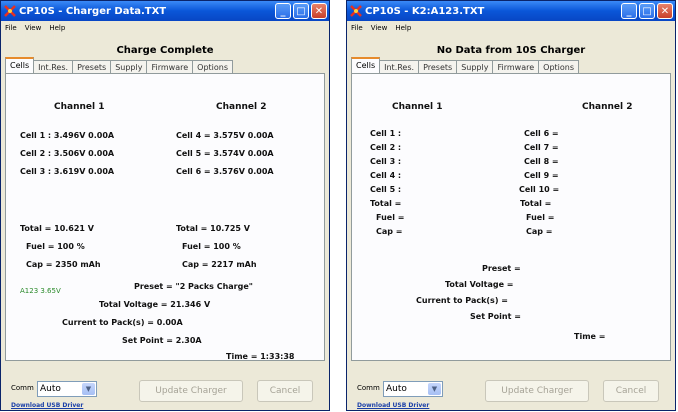  What do you see at coordinates (386, 133) in the screenshot?
I see `cell-1-reading: Cell 1 :` at bounding box center [386, 133].